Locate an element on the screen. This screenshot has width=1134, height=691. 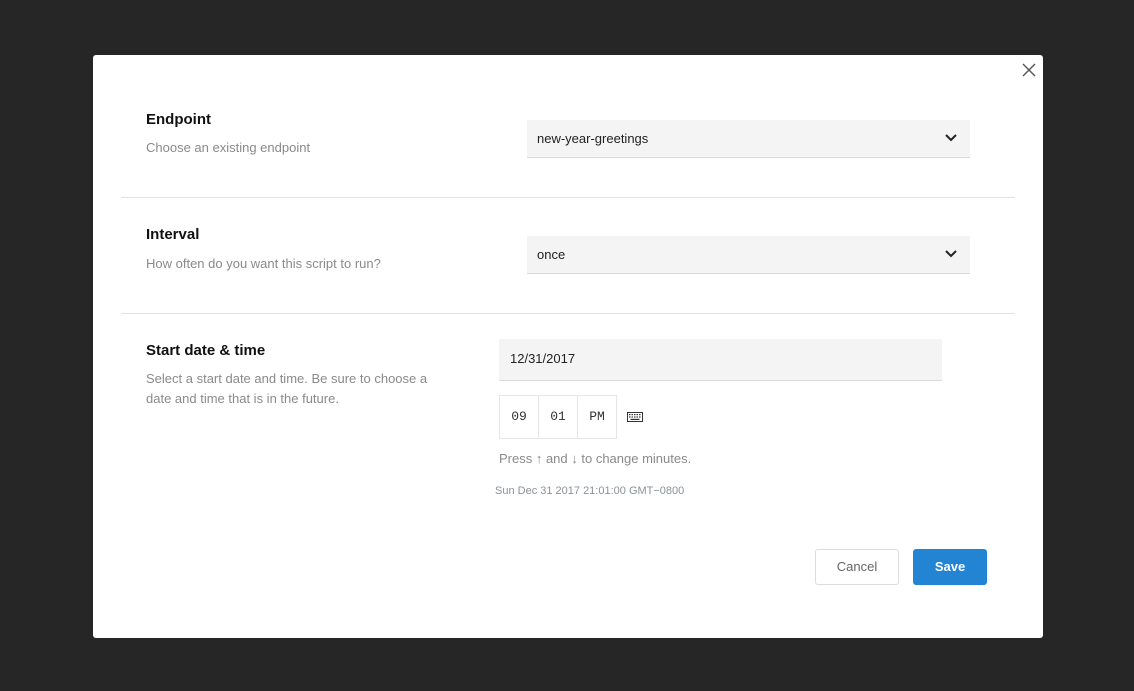
start-date-value: 12/31/2017 is located at coordinates (543, 358).